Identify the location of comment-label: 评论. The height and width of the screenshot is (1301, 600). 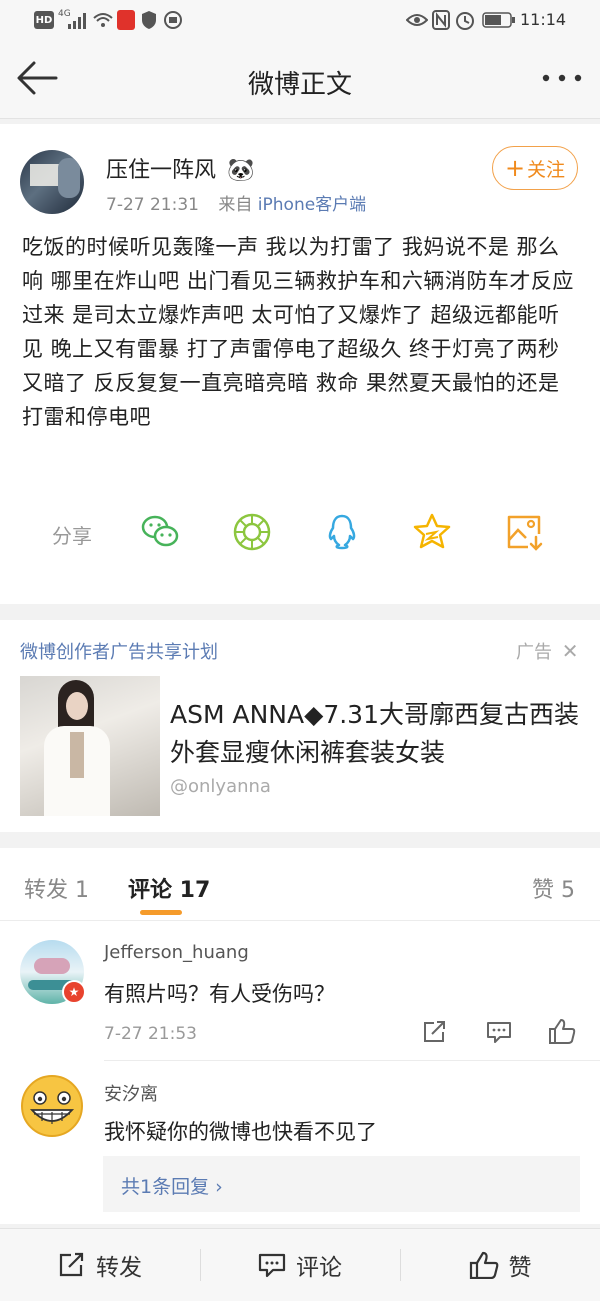
(319, 1268).